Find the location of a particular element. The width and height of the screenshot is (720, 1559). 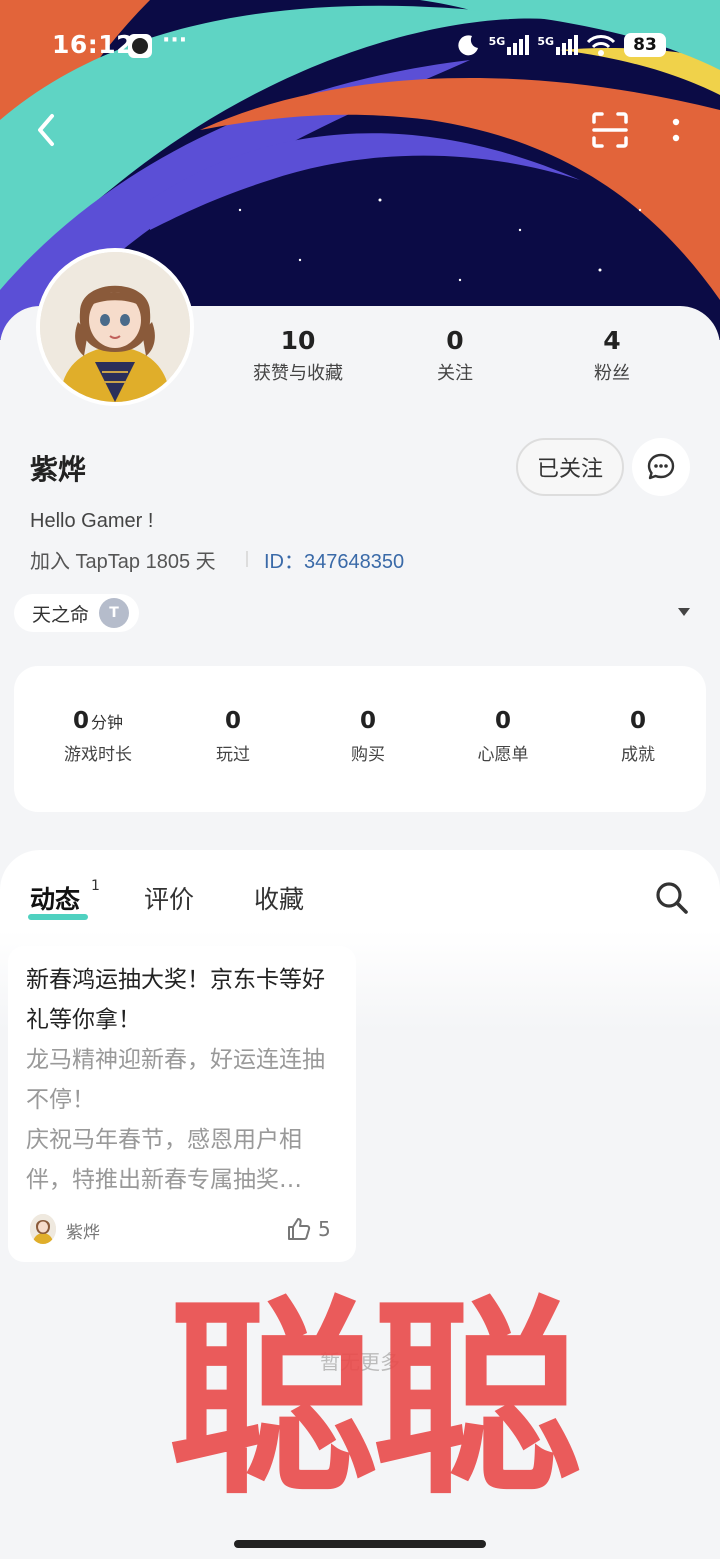

game-stat-played: 0 玩过 is located at coordinates (233, 736).